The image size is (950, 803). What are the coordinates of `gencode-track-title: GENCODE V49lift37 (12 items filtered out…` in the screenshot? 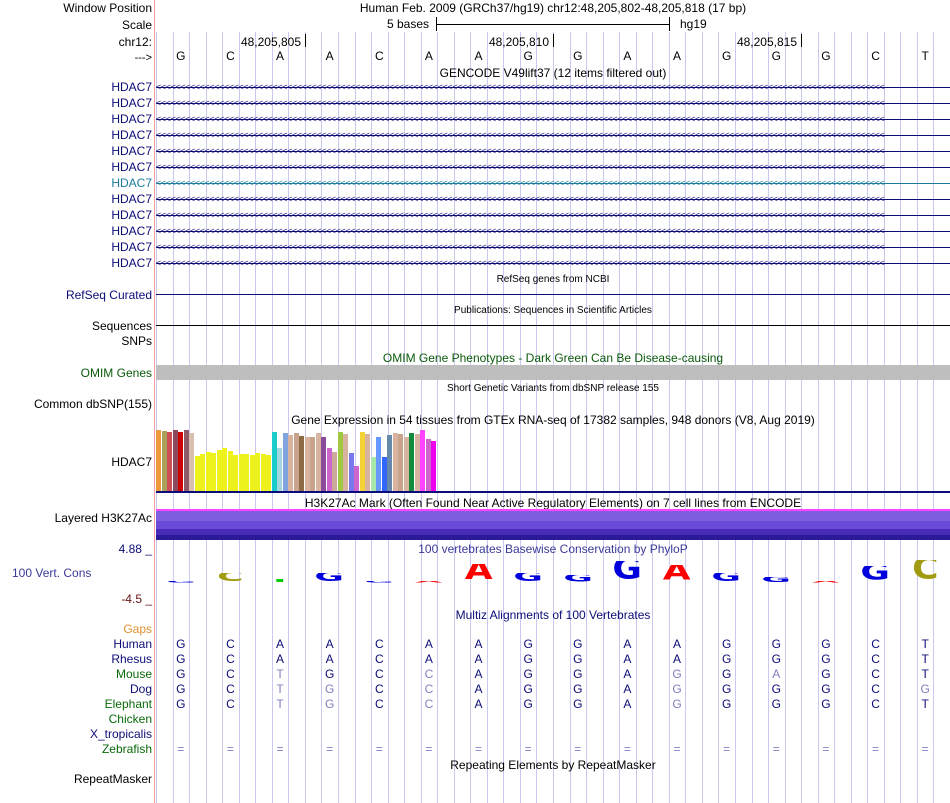 It's located at (553, 73).